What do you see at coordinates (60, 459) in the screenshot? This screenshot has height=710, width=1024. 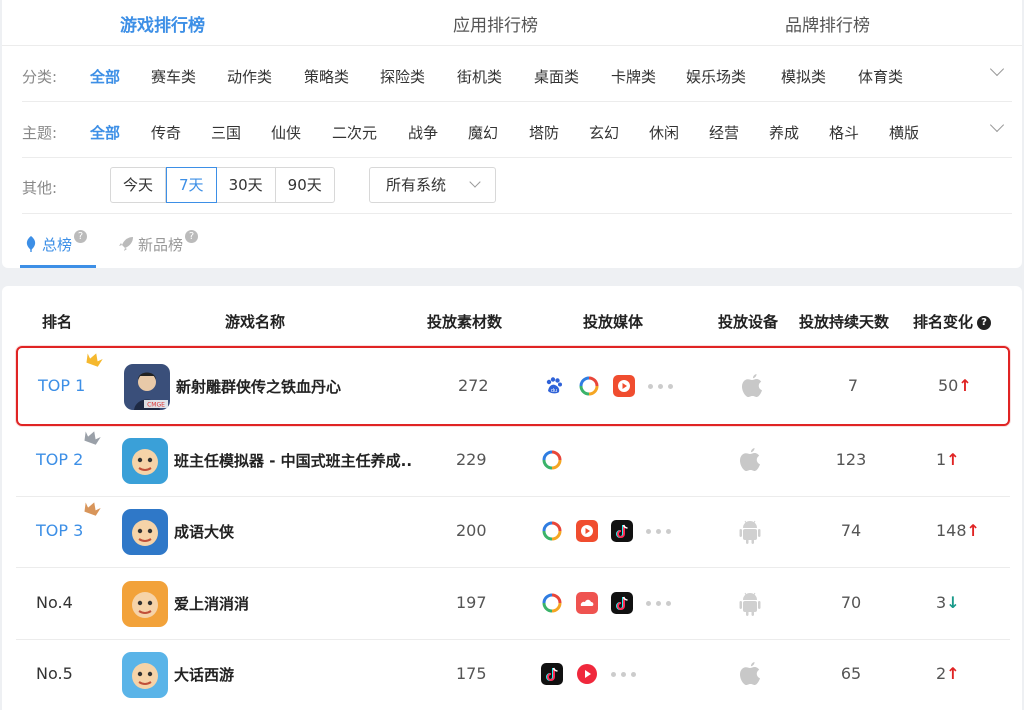 I see `rank-label: TOP 2` at bounding box center [60, 459].